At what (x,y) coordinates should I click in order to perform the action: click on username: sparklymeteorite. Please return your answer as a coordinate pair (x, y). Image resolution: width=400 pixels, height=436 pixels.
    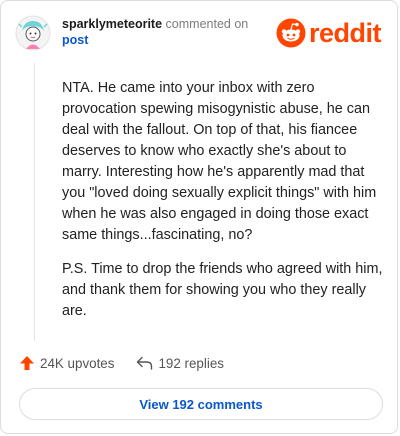
    Looking at the image, I should click on (112, 24).